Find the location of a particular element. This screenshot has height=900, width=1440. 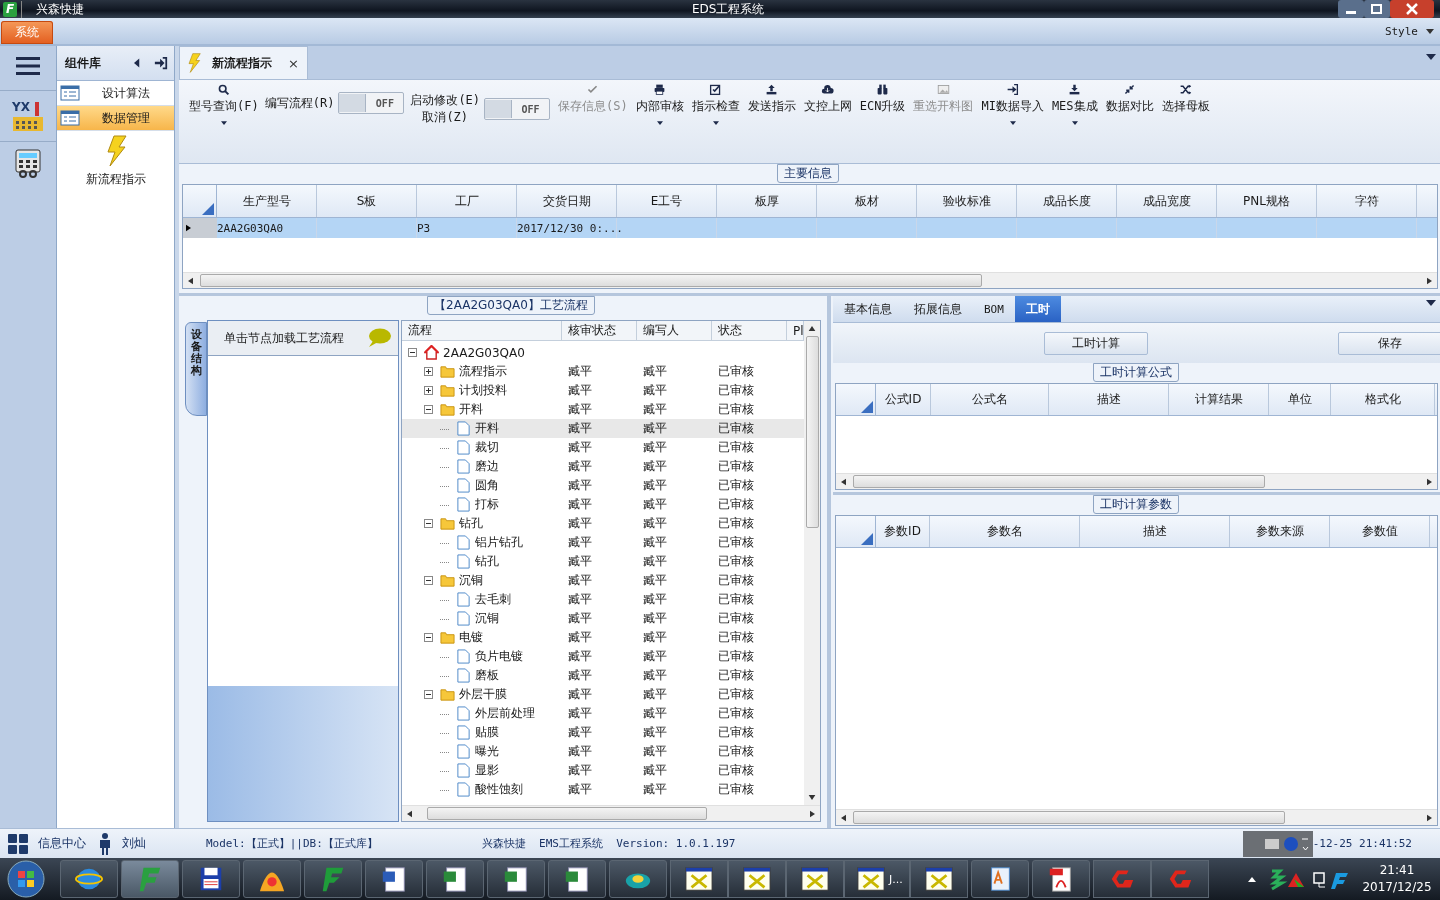

style-menu: Style is located at coordinates (1401, 31).